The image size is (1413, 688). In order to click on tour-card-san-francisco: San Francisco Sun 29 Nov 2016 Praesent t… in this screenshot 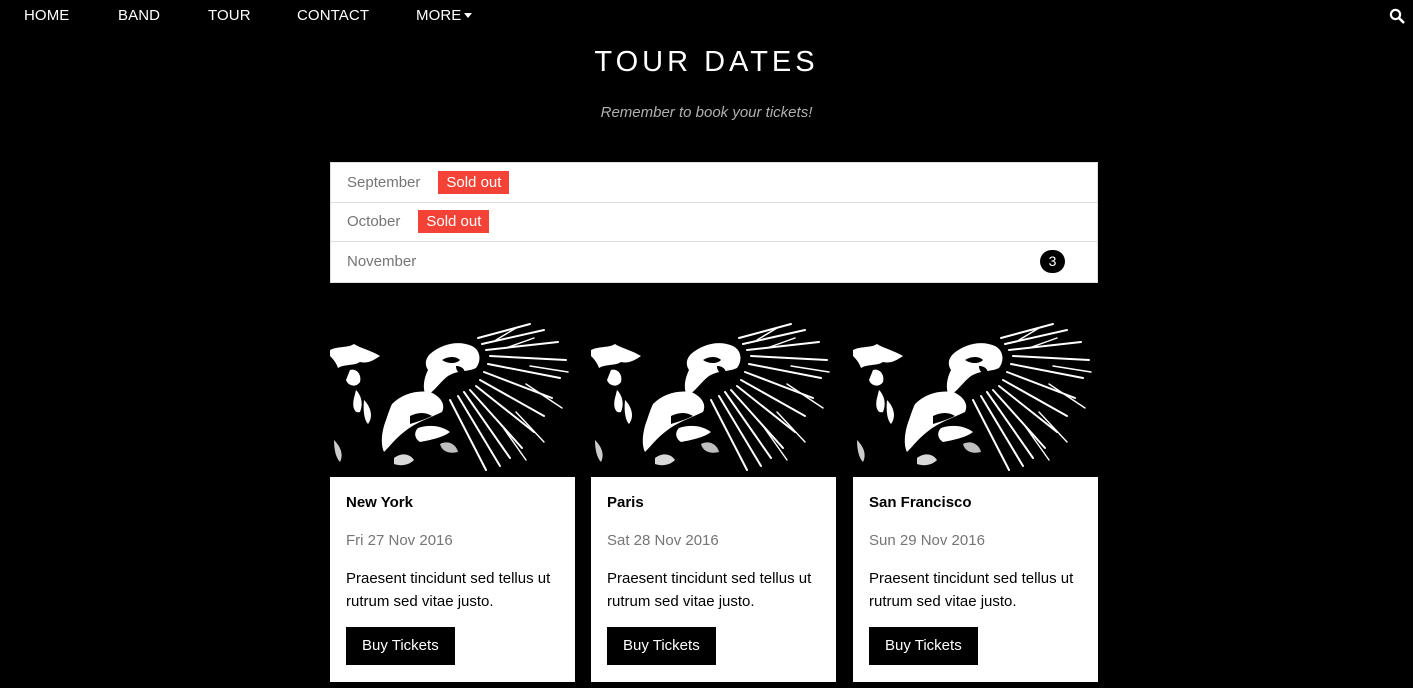, I will do `click(975, 501)`.